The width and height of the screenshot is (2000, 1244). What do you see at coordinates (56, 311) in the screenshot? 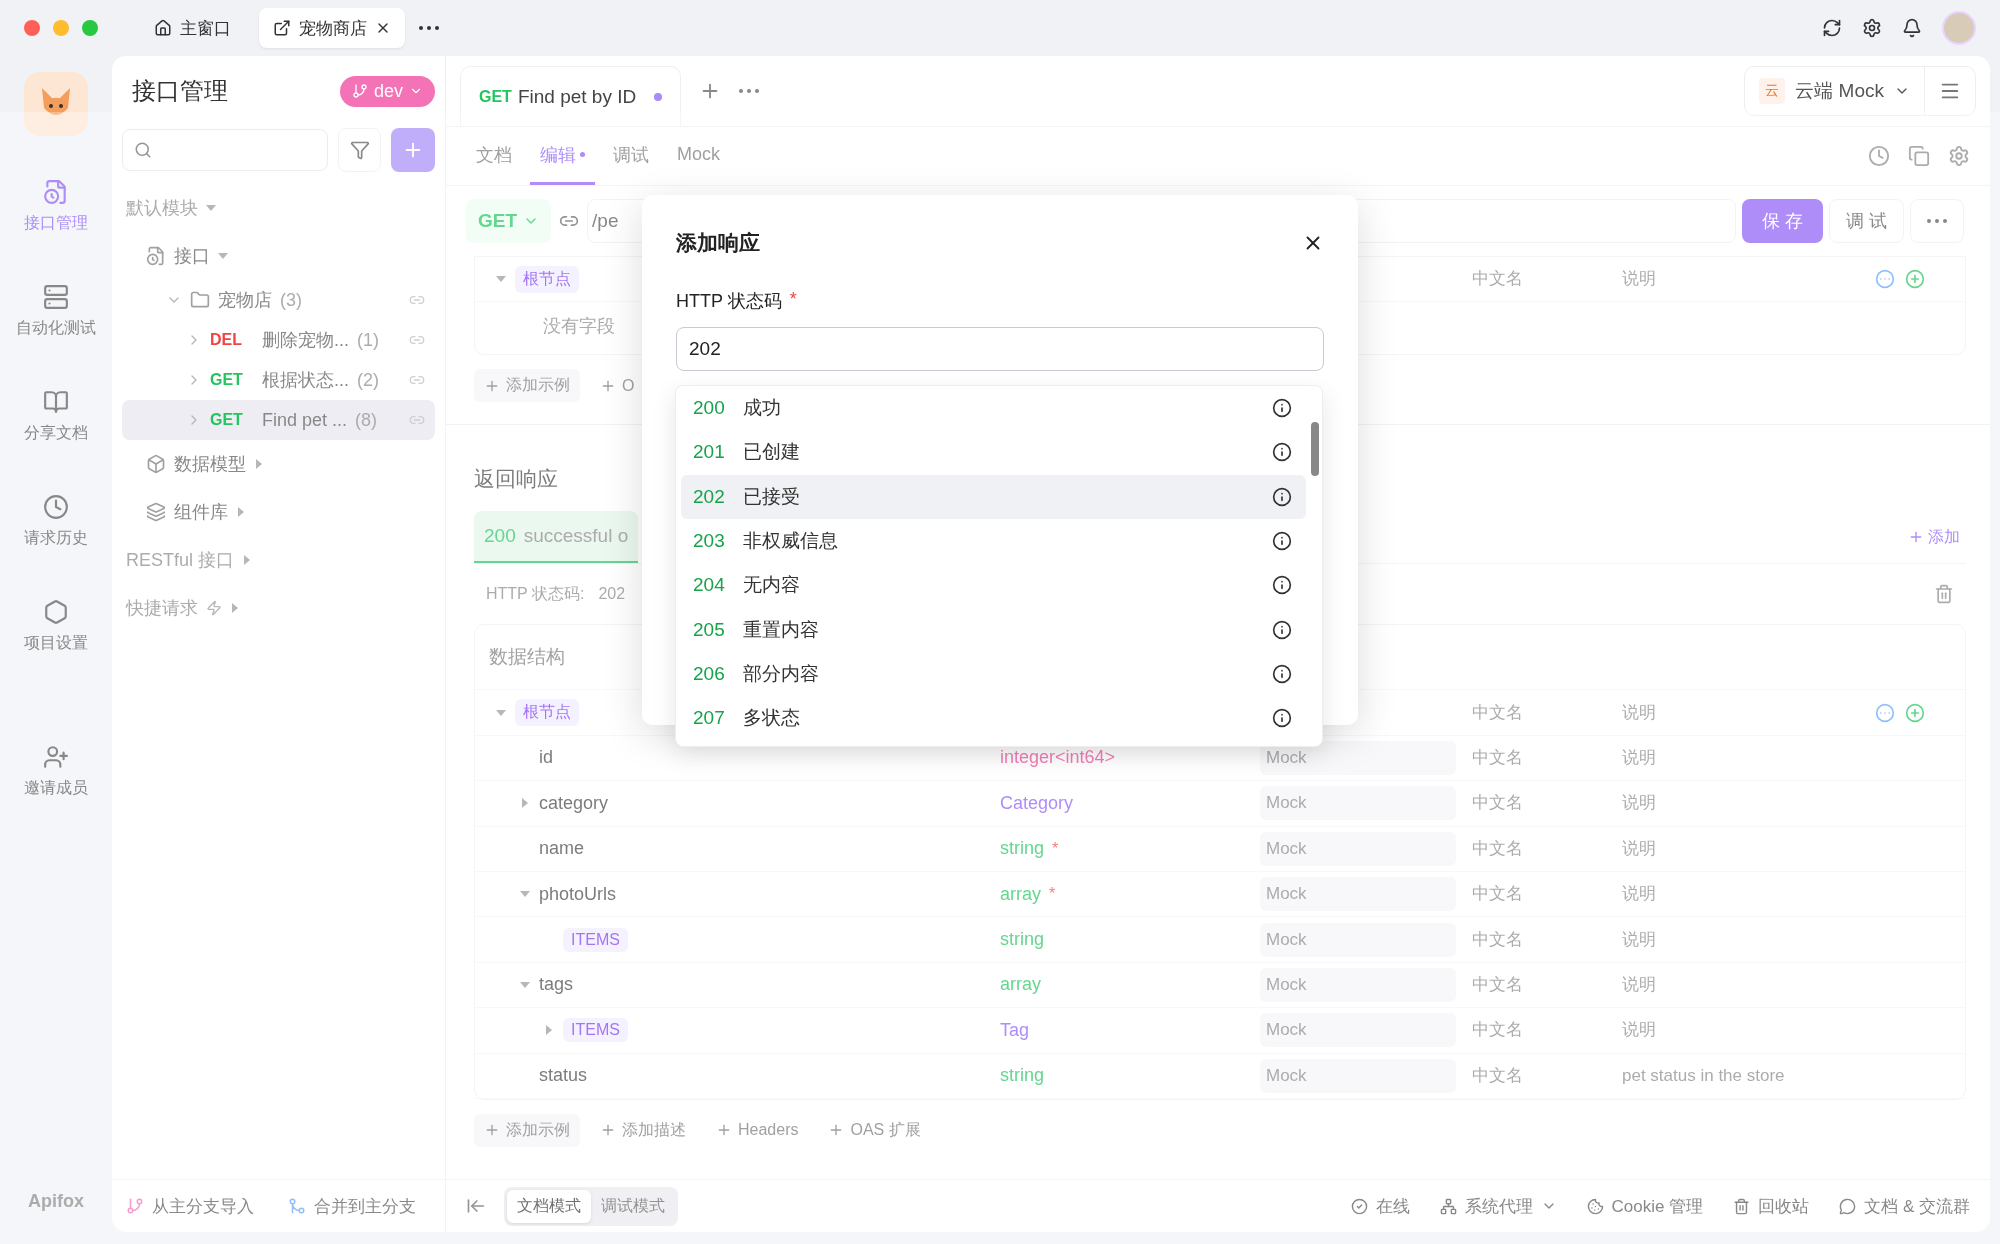
I see `rail-item: 自动化测试` at bounding box center [56, 311].